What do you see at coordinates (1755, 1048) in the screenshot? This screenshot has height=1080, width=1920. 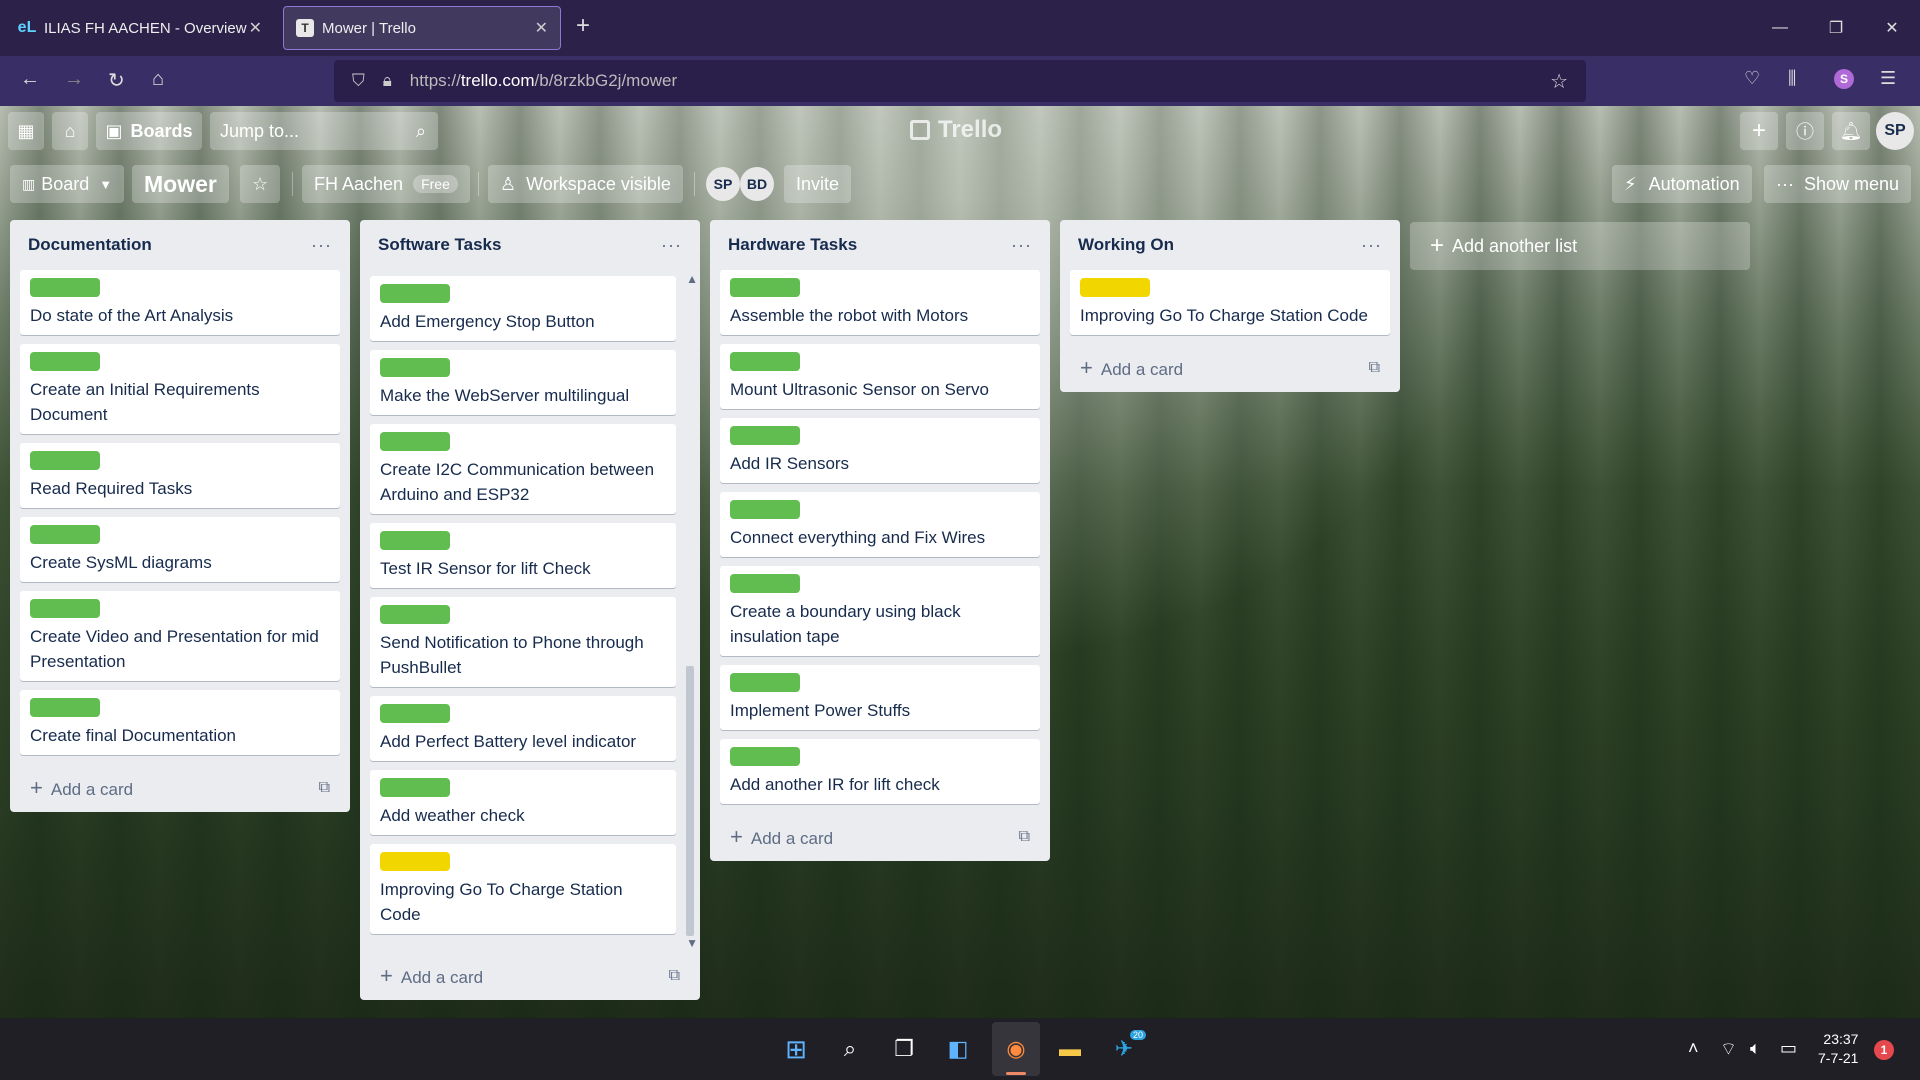 I see `volume-icon: 🔈︎` at bounding box center [1755, 1048].